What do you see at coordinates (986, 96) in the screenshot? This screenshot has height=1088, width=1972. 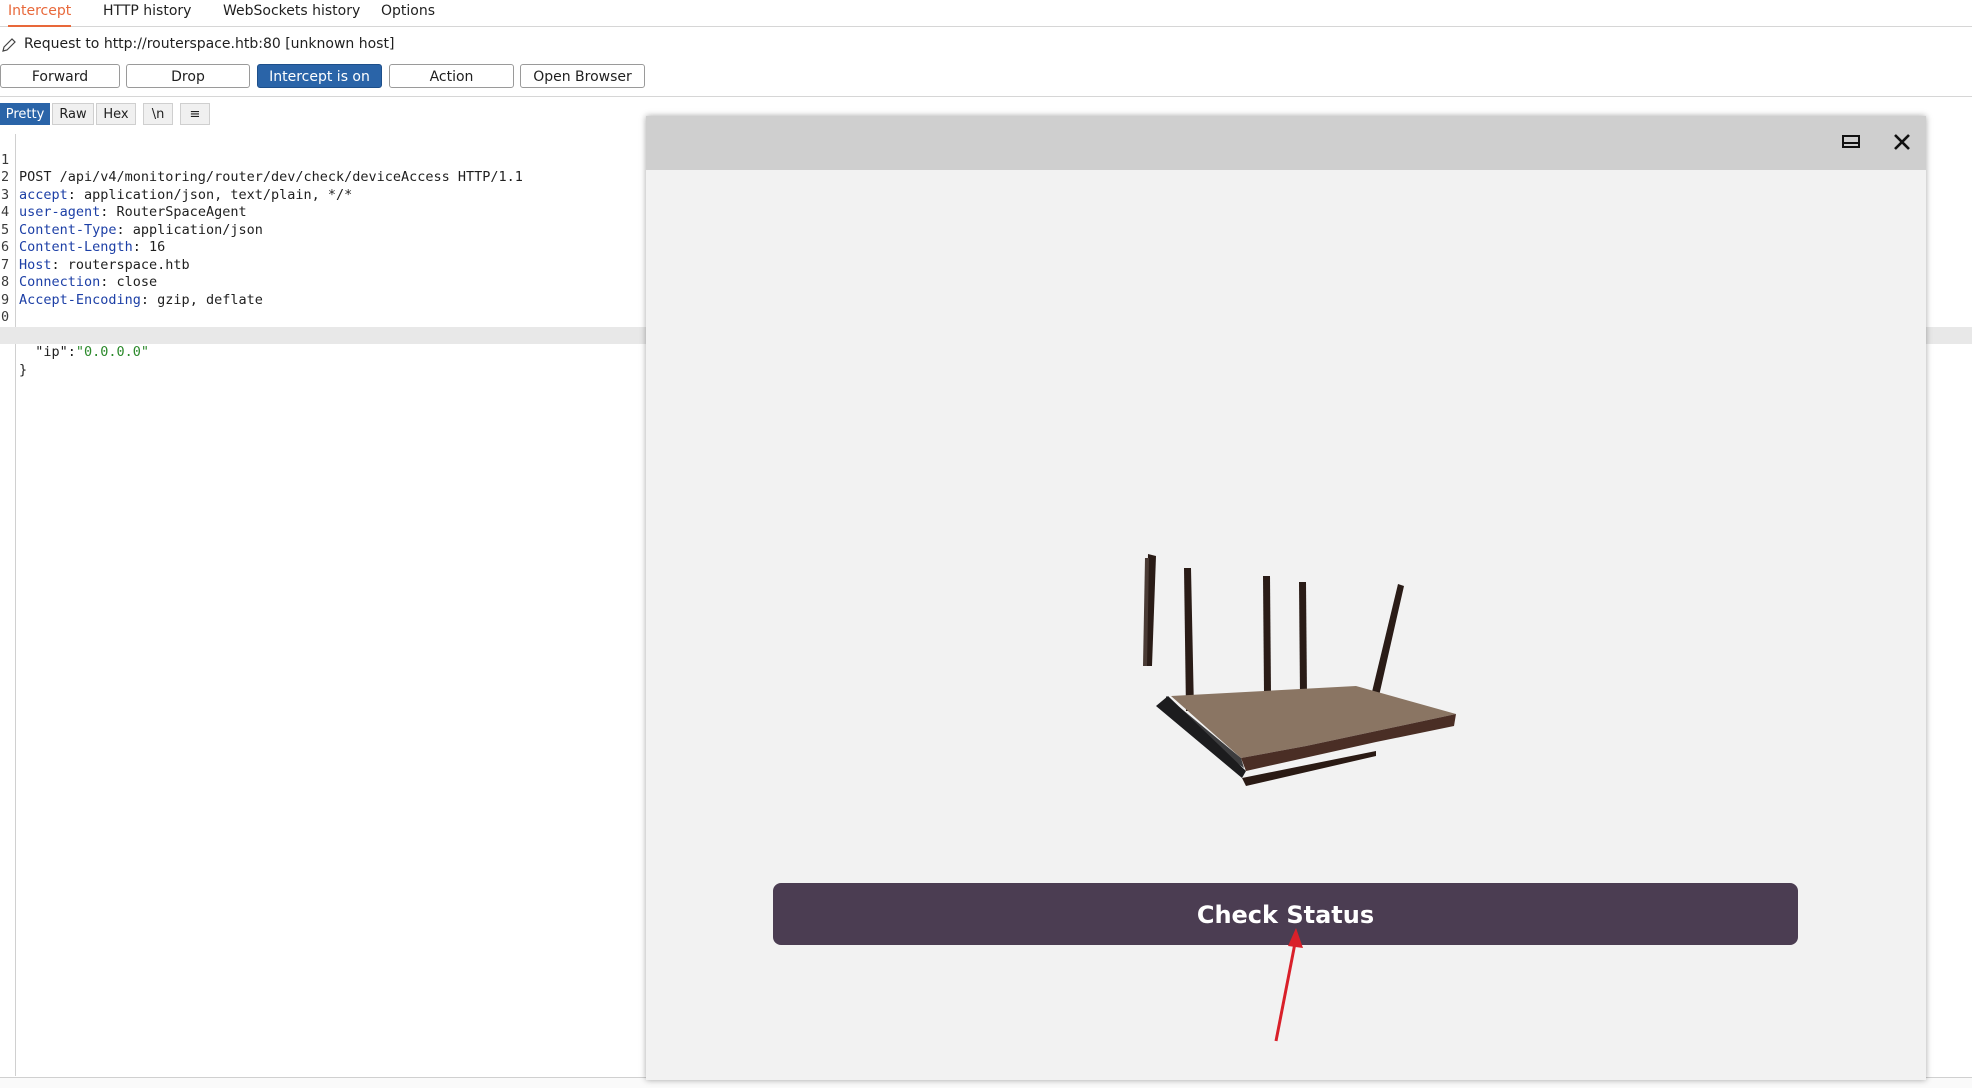 I see `toolbar-divider` at bounding box center [986, 96].